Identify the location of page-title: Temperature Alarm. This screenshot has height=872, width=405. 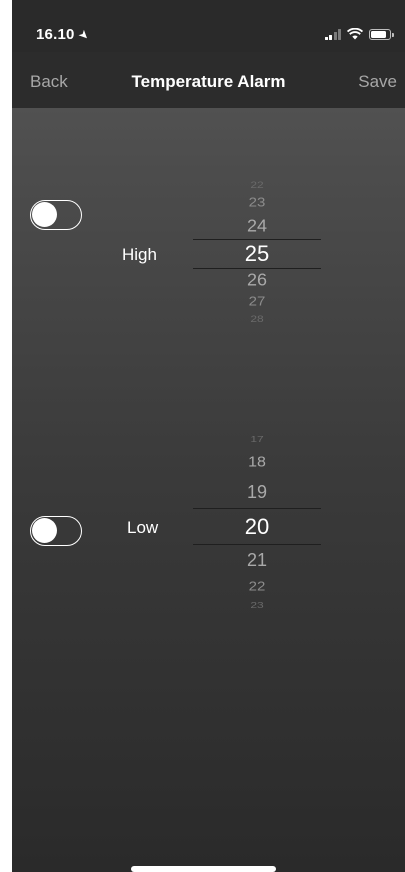
(208, 81).